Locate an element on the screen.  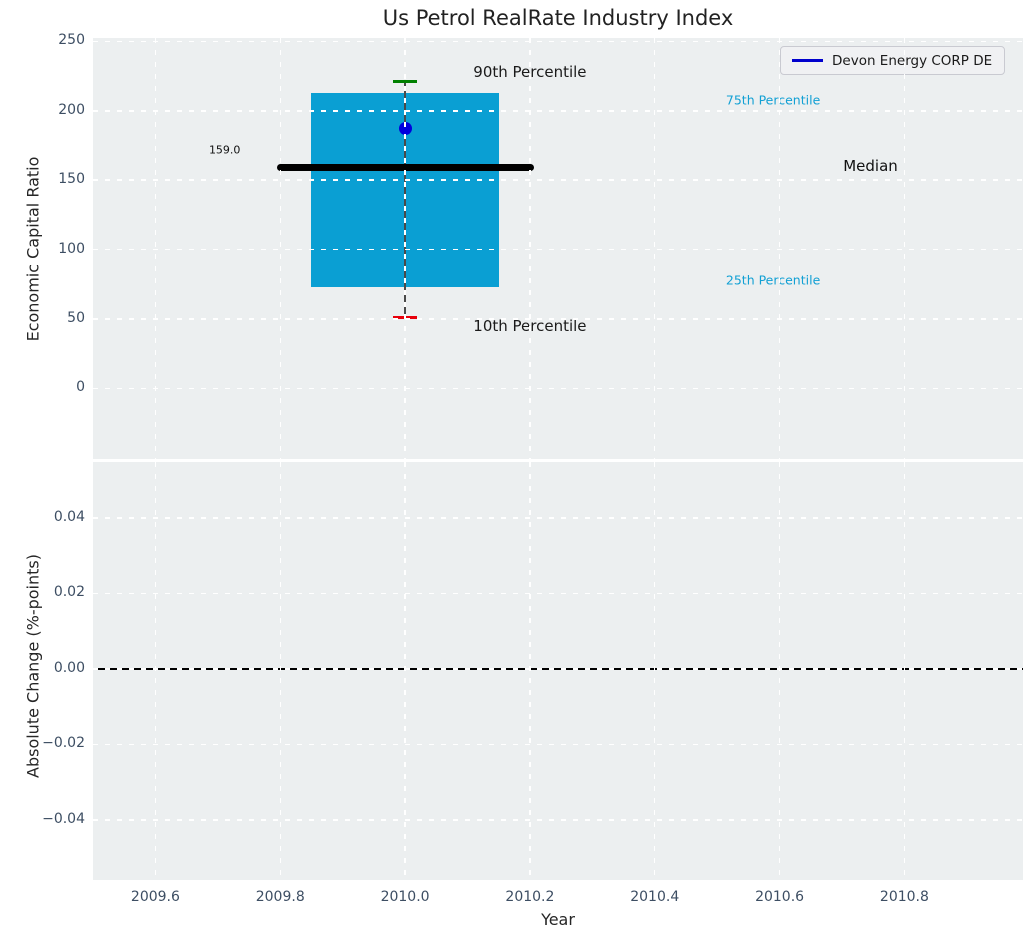
legend-line-sample is located at coordinates (807, 60).